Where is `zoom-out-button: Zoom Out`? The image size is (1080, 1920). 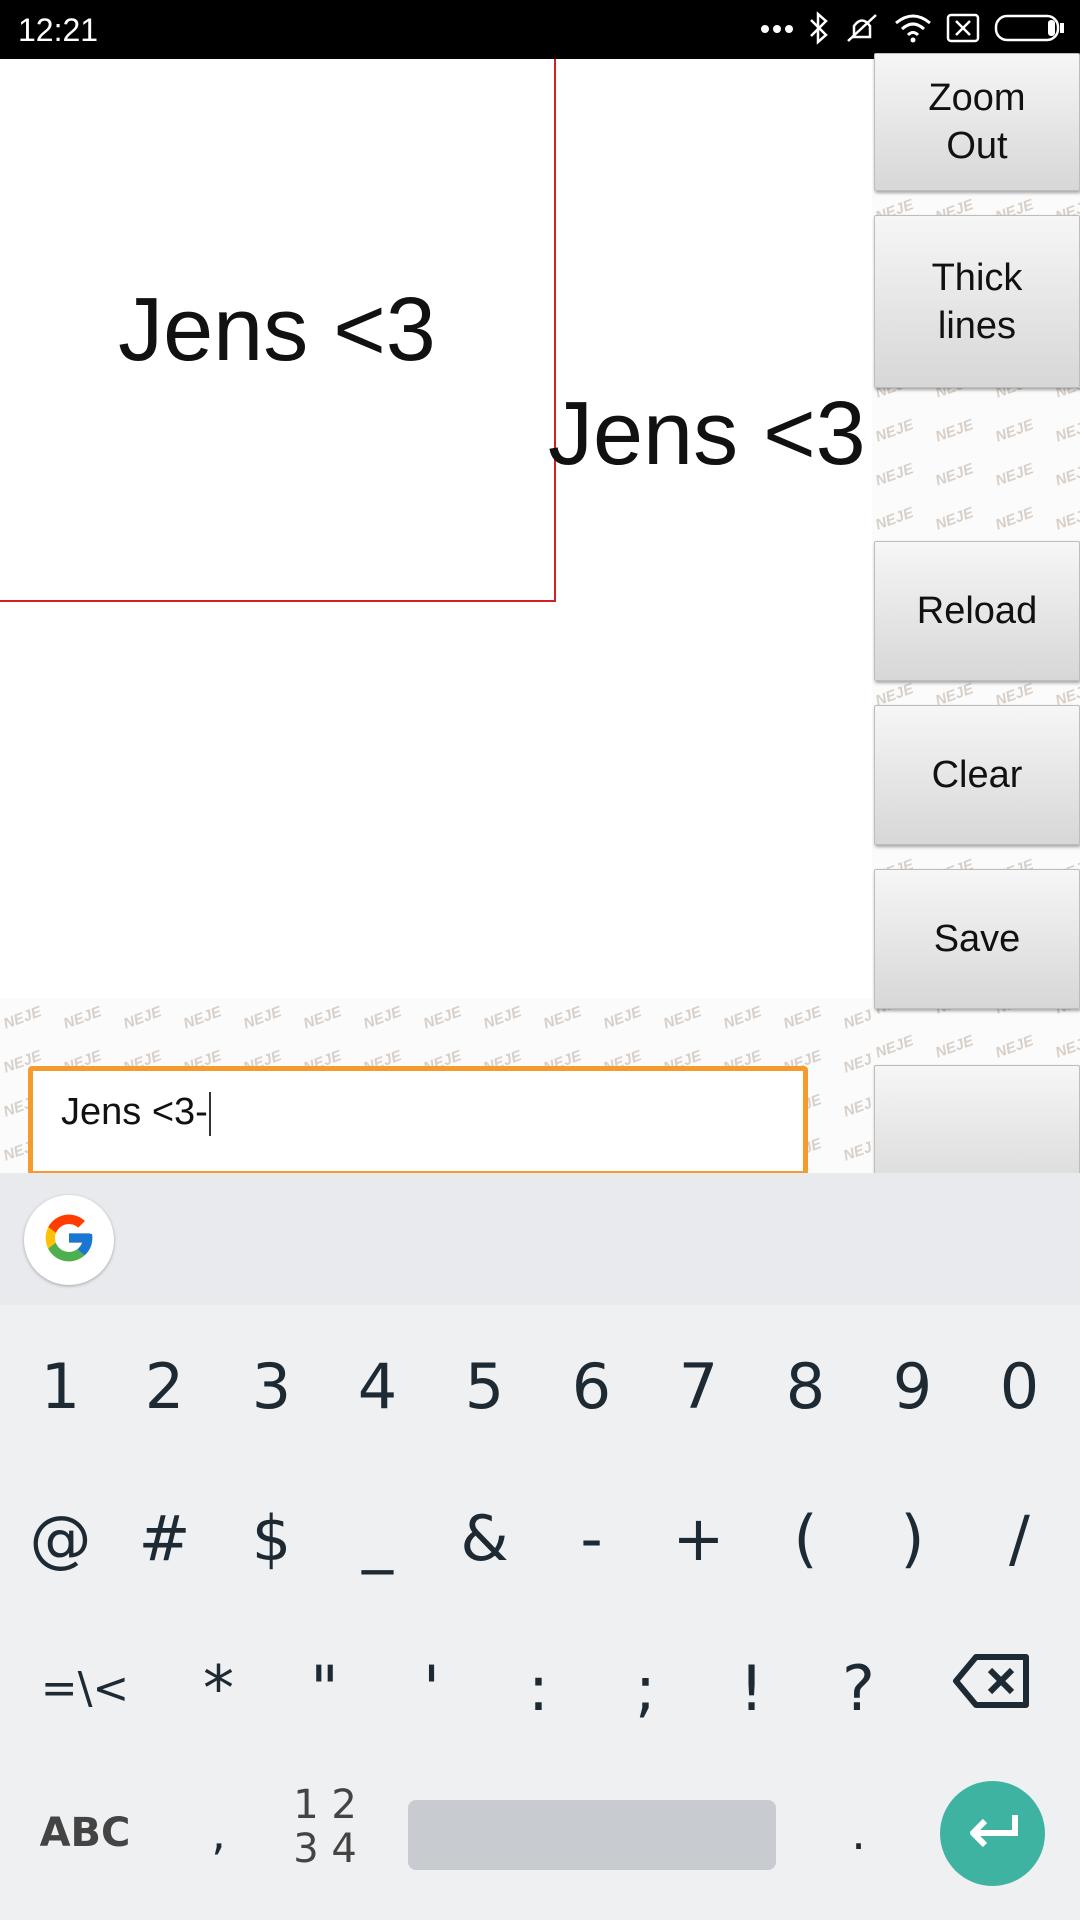
zoom-out-button: Zoom Out is located at coordinates (977, 122).